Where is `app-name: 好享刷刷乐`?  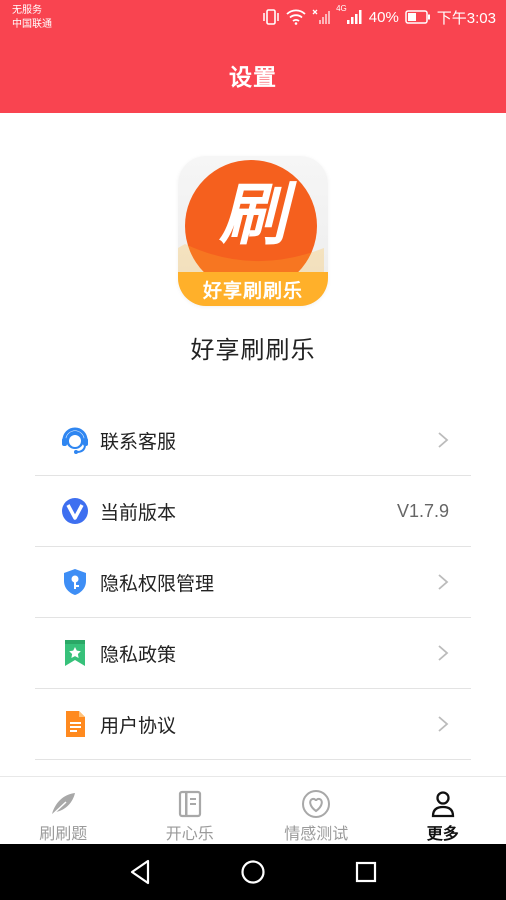 app-name: 好享刷刷乐 is located at coordinates (253, 350).